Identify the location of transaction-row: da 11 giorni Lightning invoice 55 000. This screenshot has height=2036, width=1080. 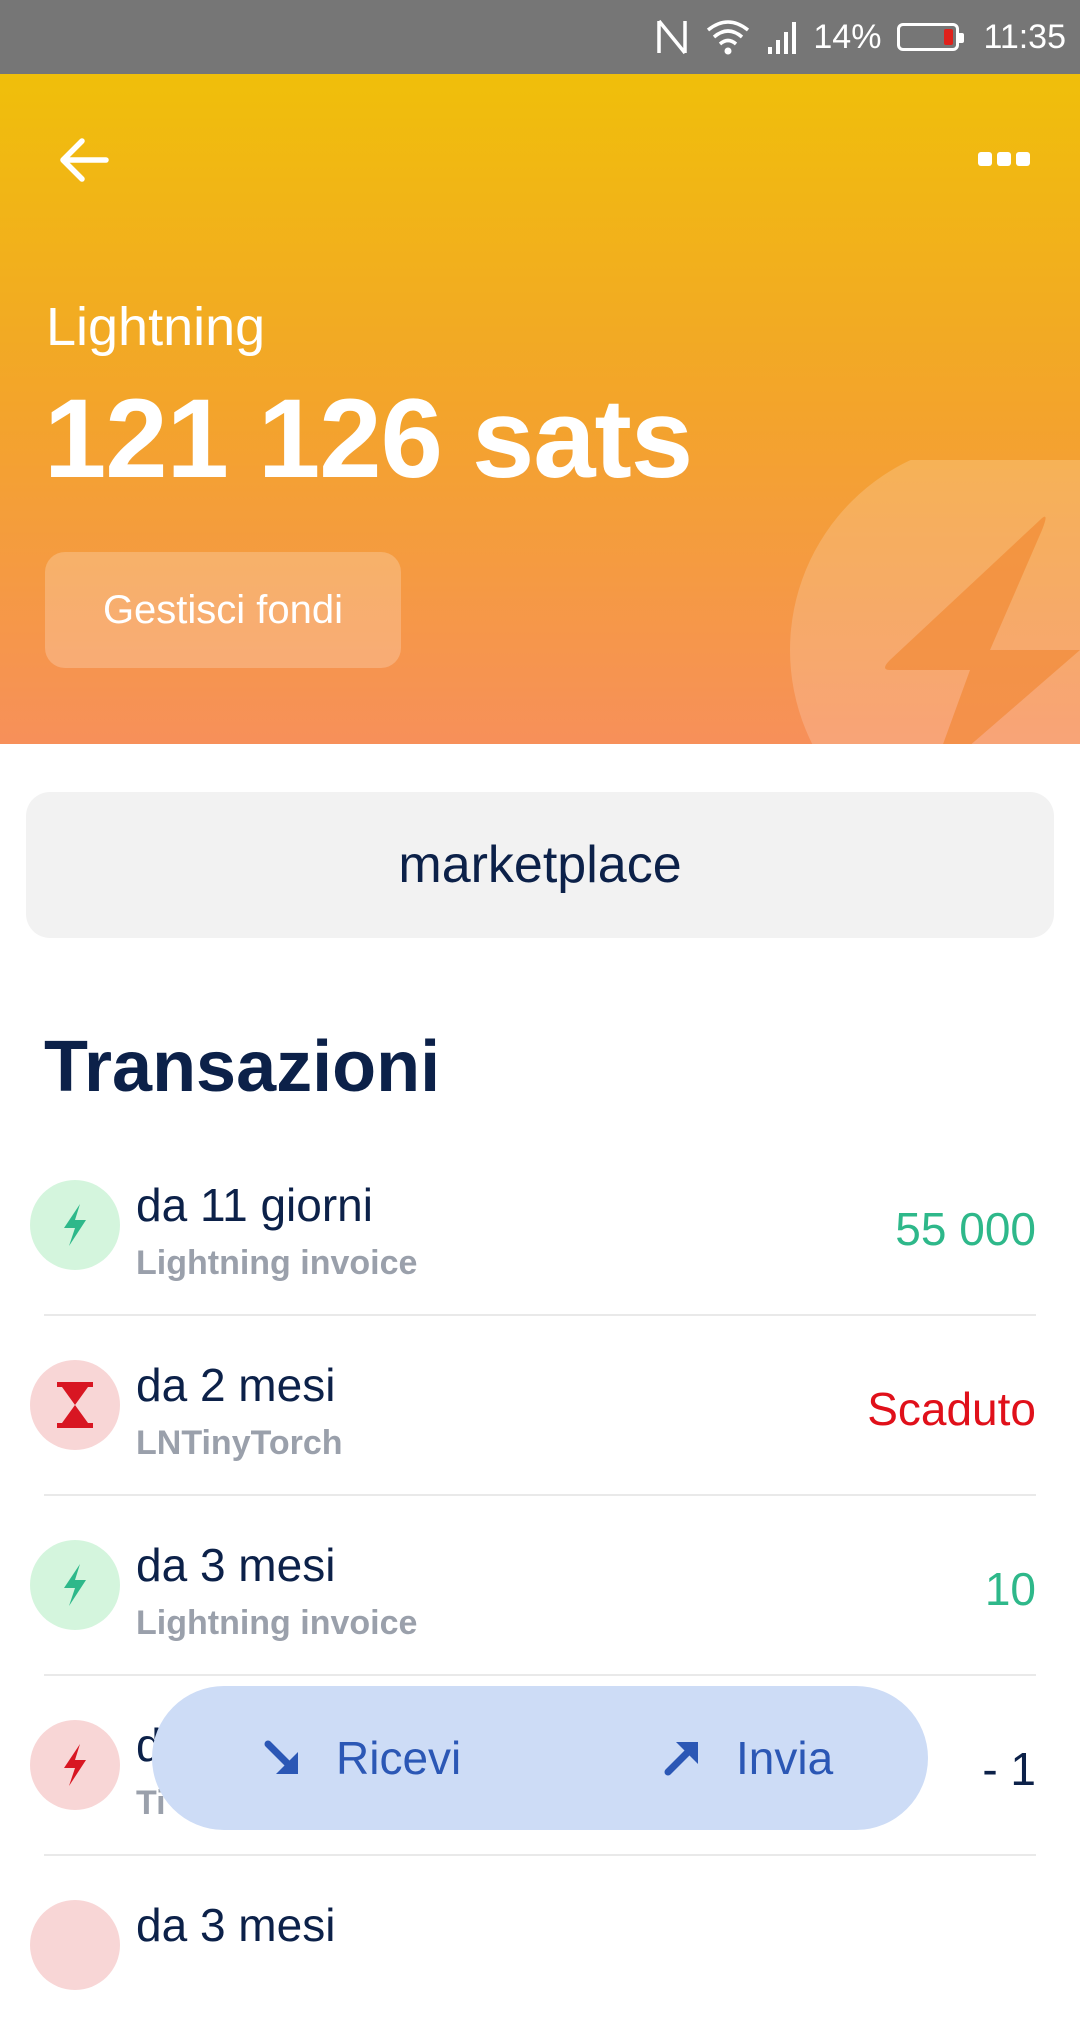
(540, 1226).